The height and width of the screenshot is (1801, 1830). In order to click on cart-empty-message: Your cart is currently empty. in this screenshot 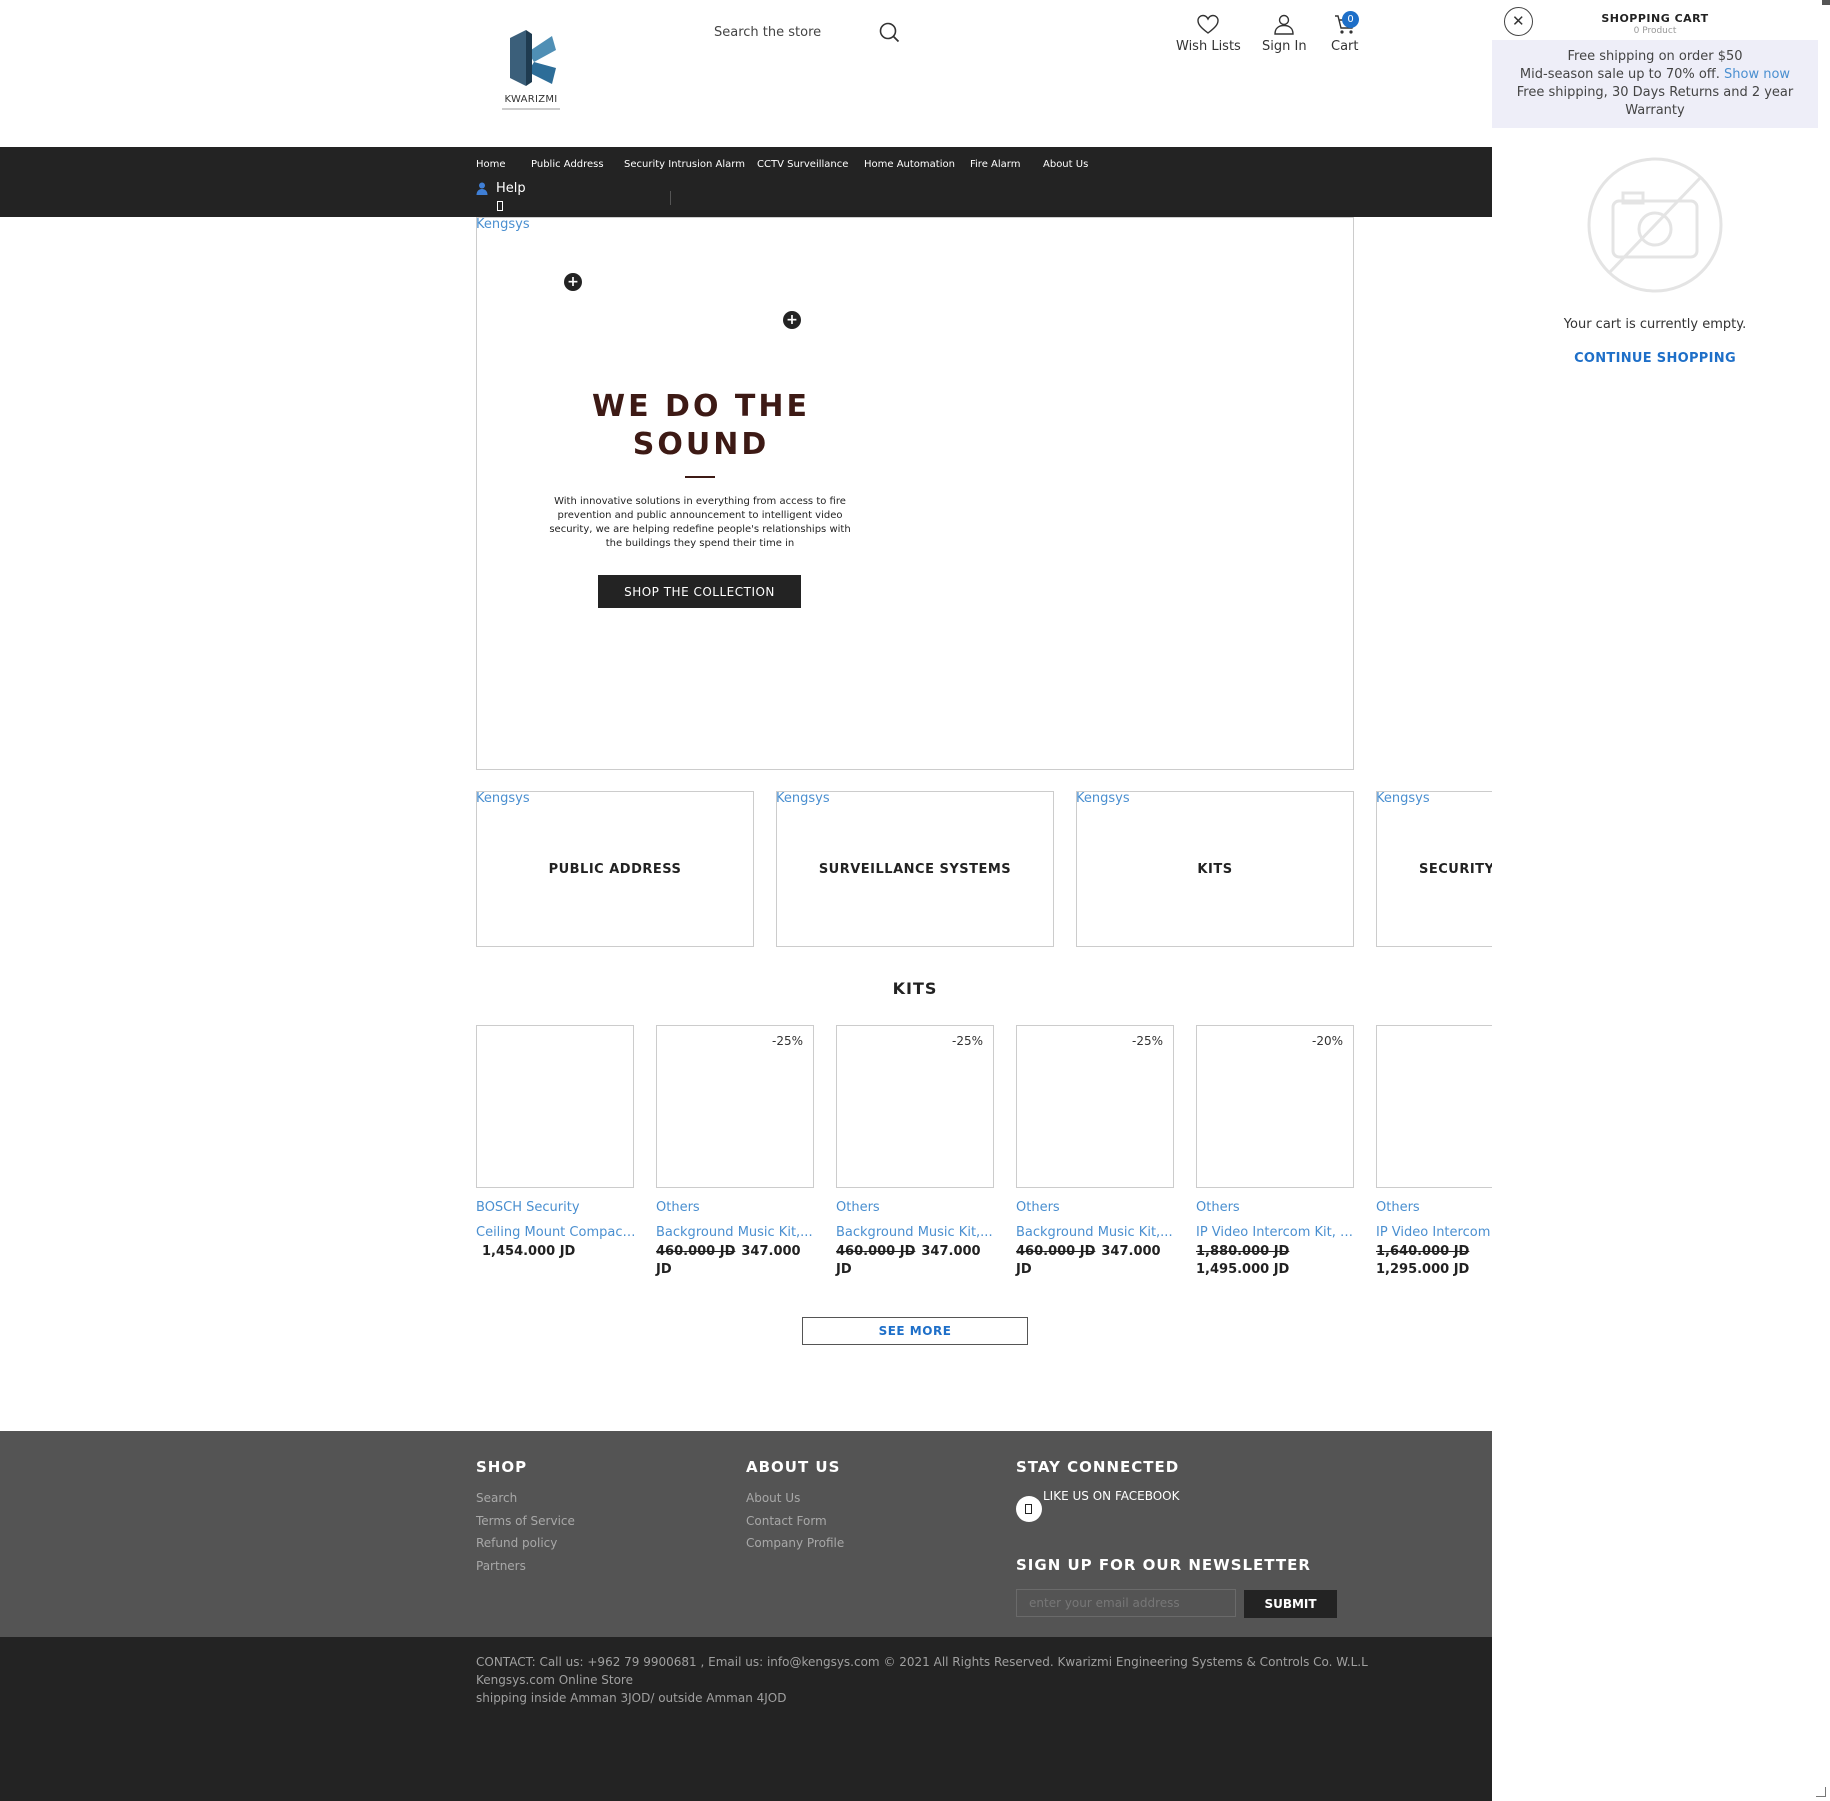, I will do `click(1655, 324)`.